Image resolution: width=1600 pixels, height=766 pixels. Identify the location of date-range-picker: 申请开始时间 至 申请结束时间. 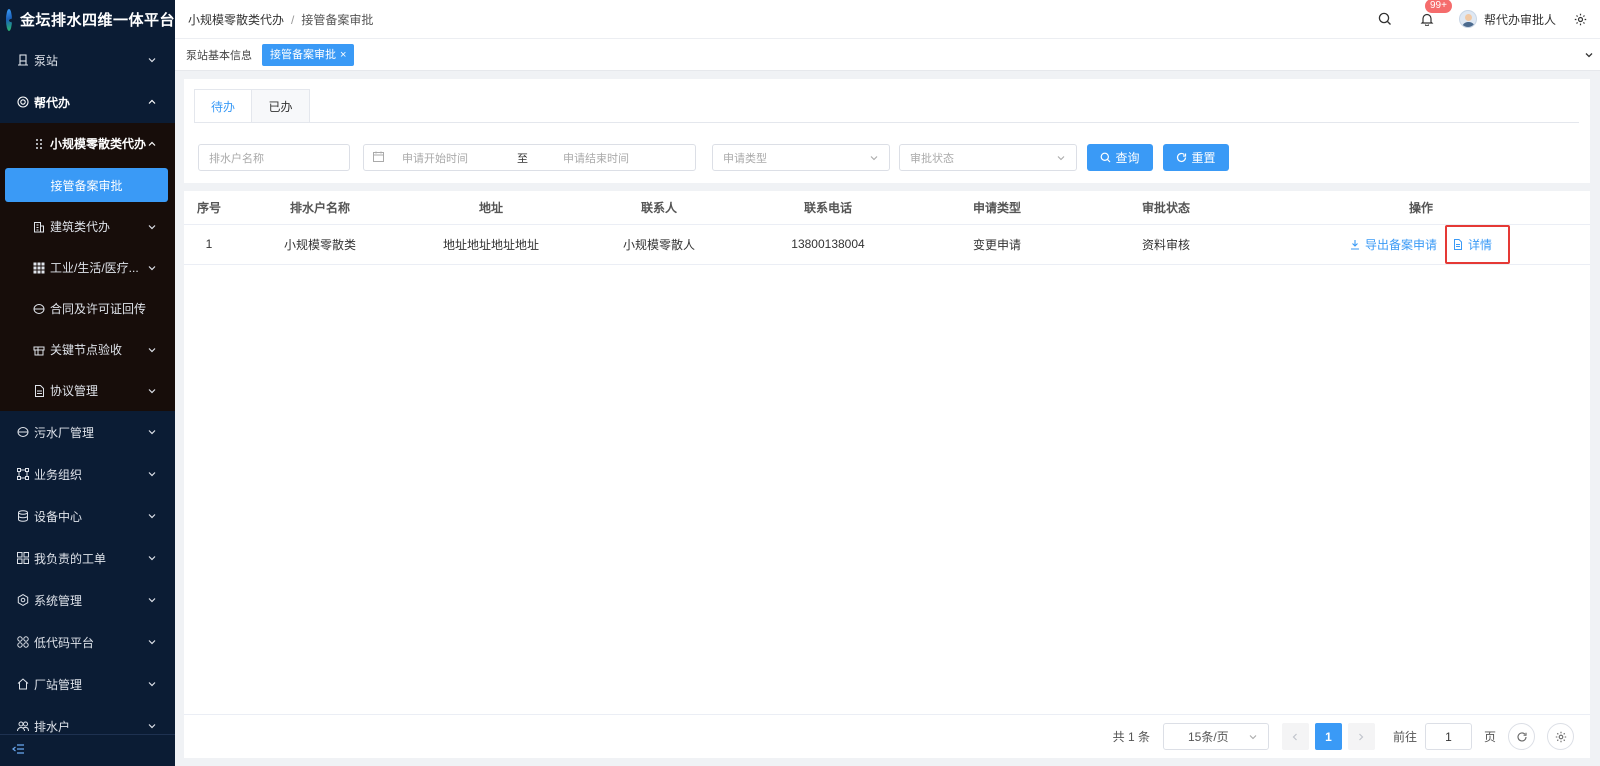
(529, 157).